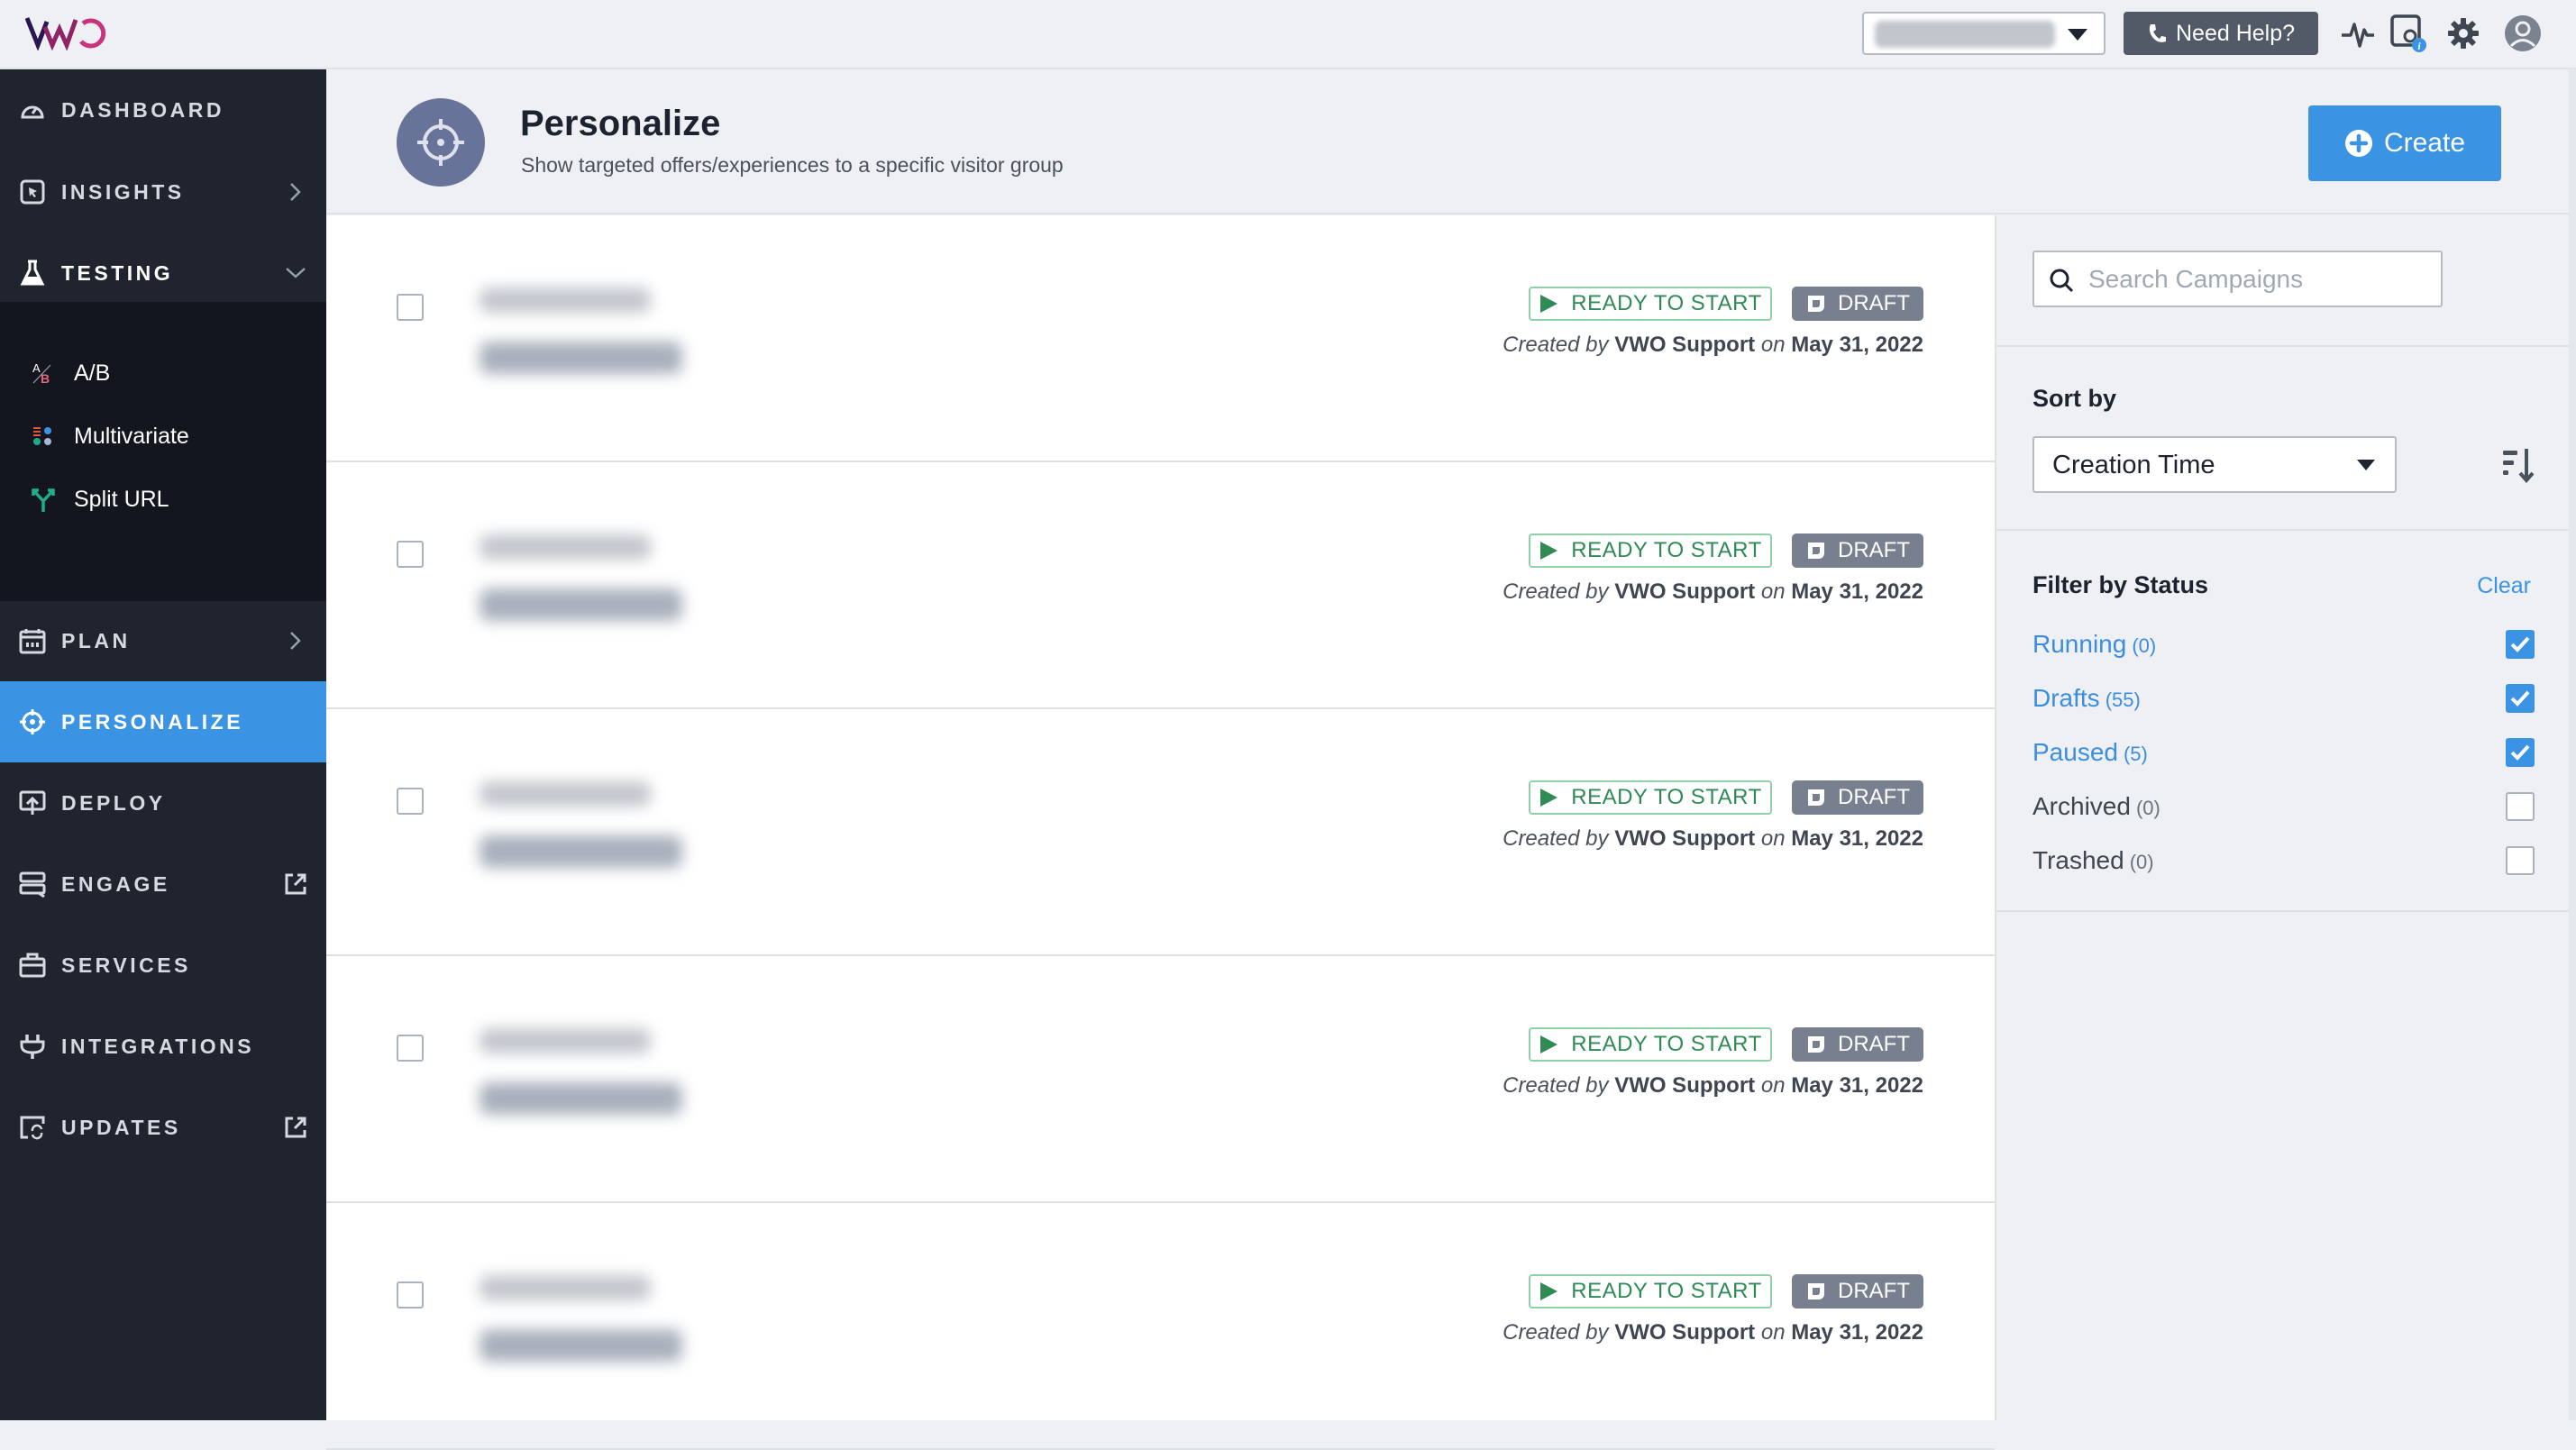 The image size is (2576, 1450). Describe the element at coordinates (2214, 464) in the screenshot. I see `sort-by-select: Creation Time` at that location.